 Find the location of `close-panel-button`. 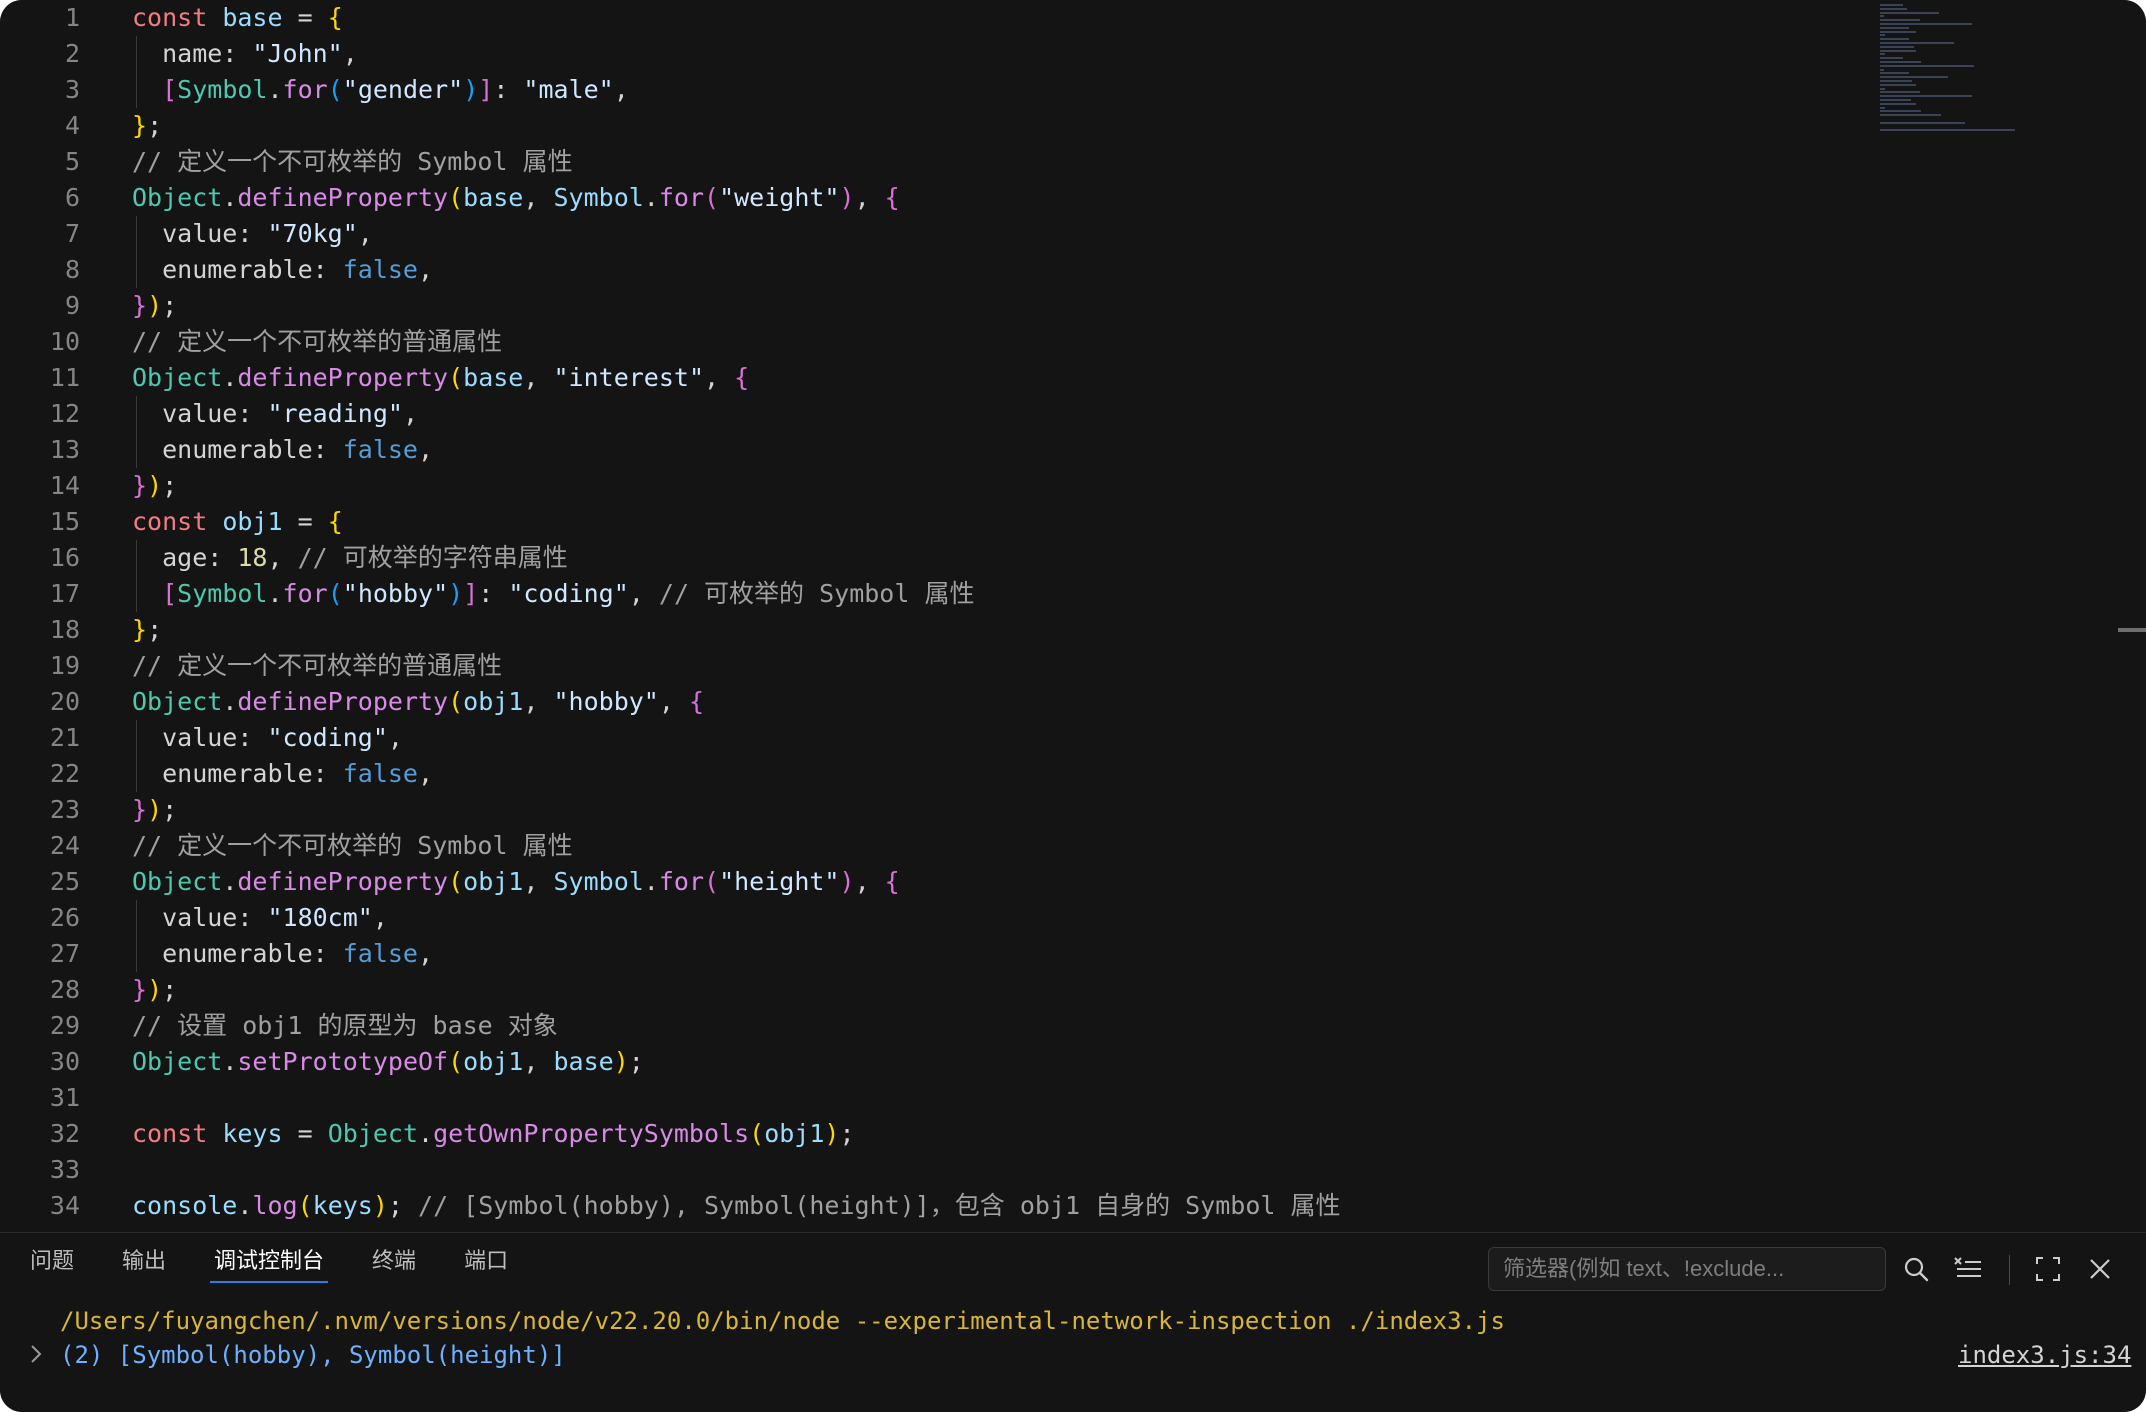

close-panel-button is located at coordinates (2100, 1269).